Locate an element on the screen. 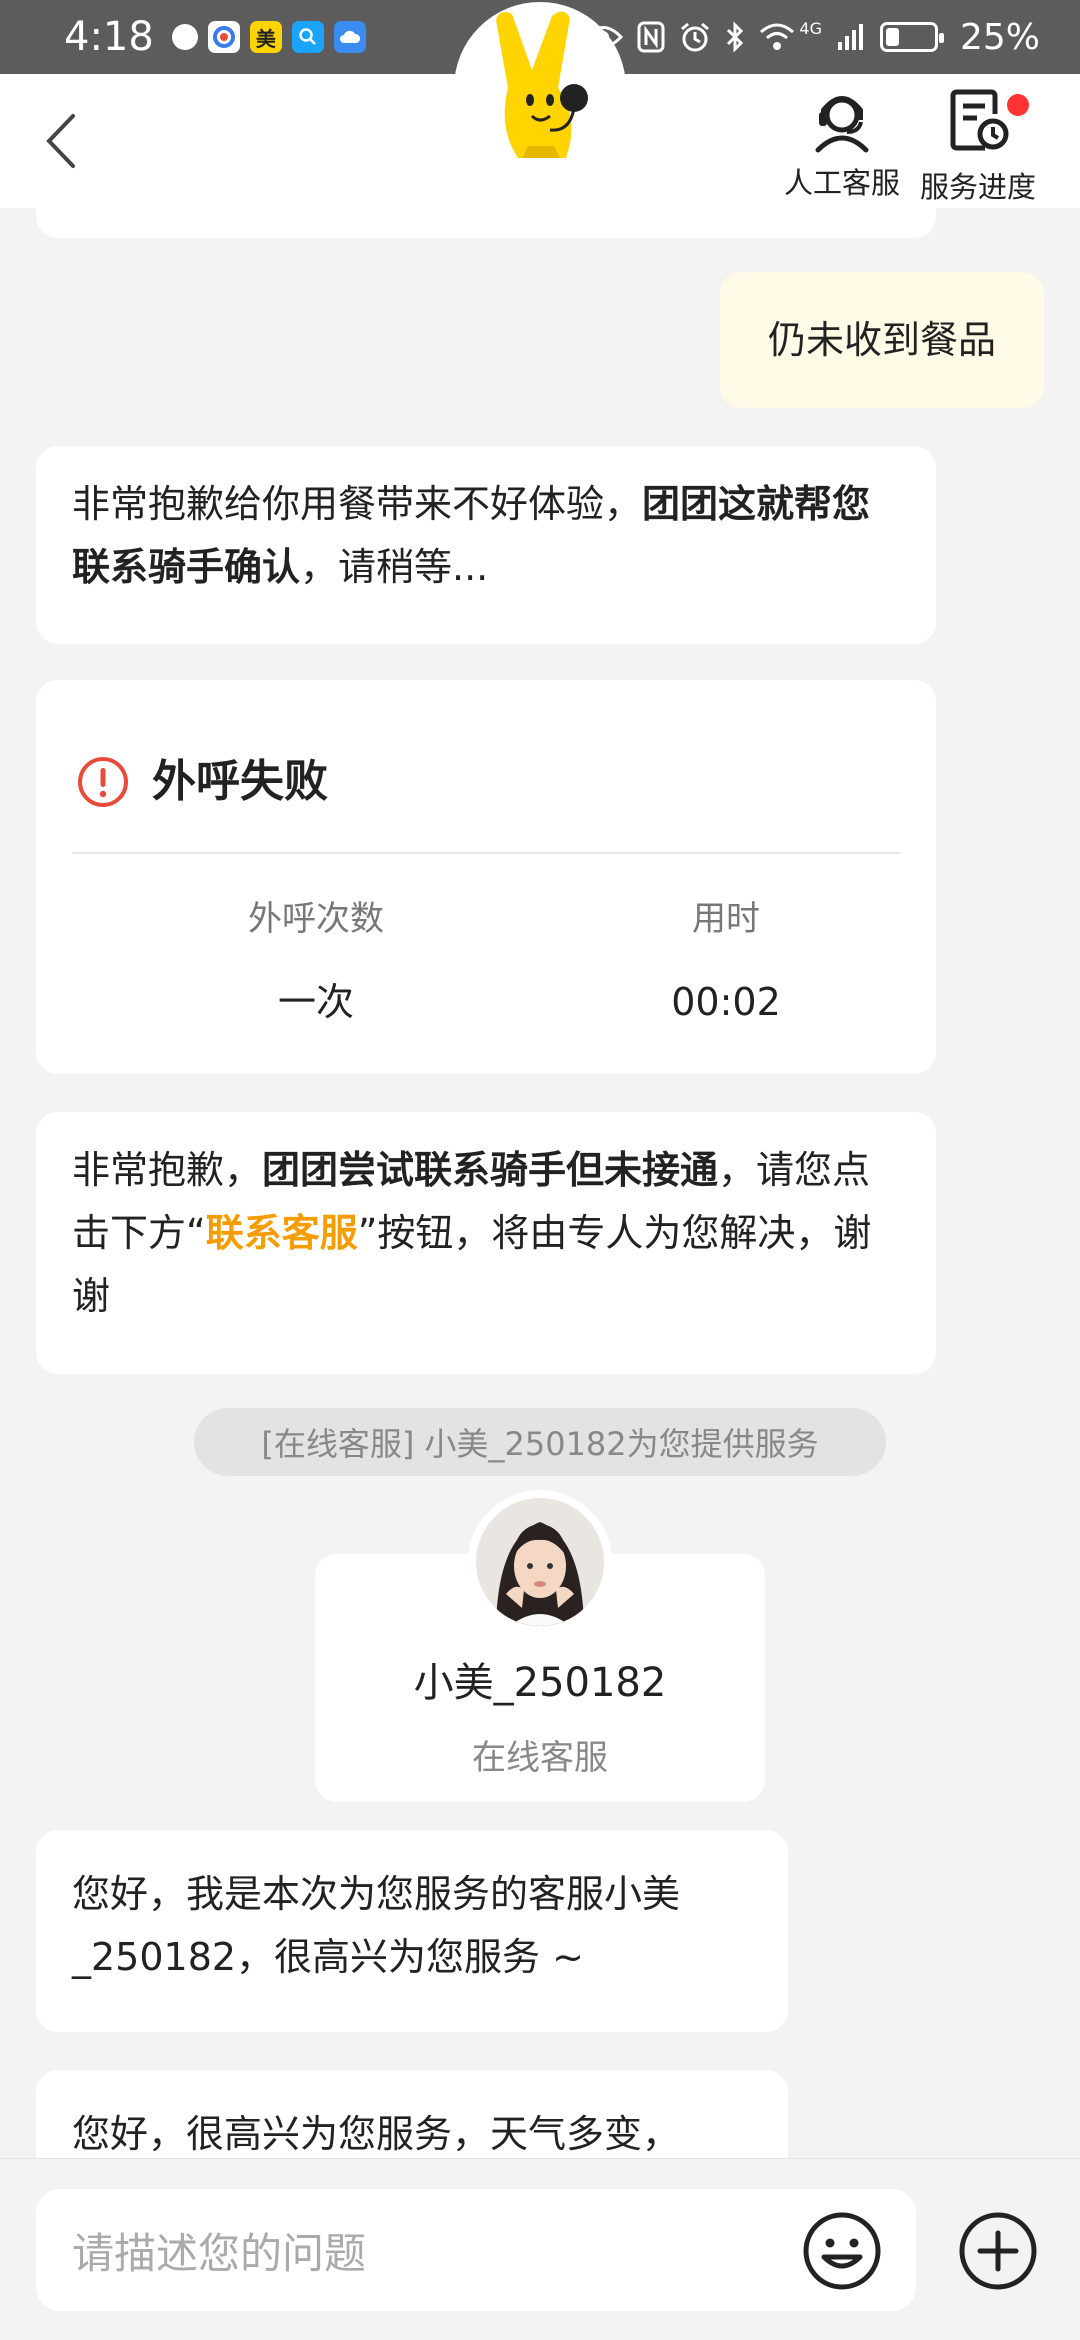 The width and height of the screenshot is (1080, 2340). customer-service-label: 人工客服 is located at coordinates (842, 183).